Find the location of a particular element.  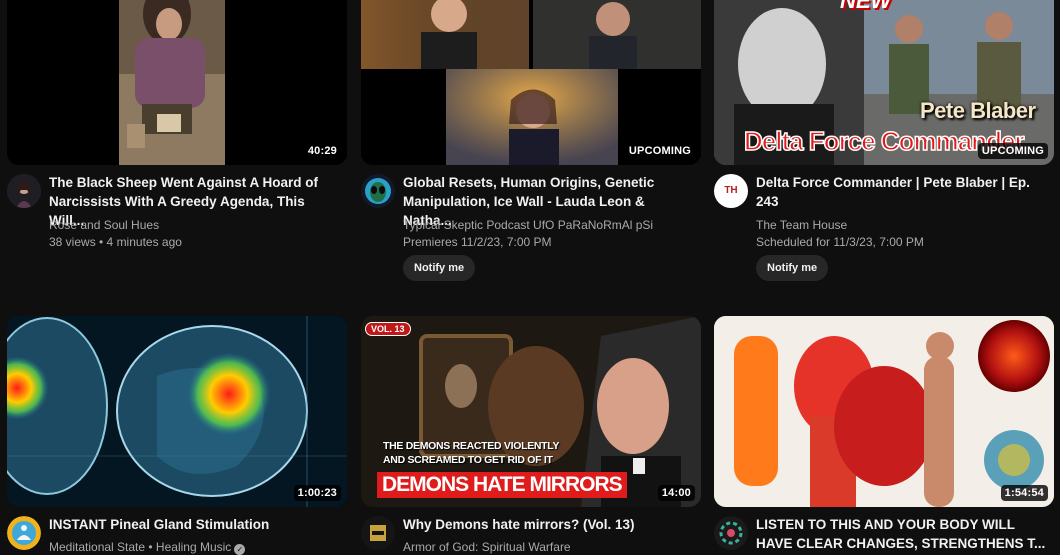

channel-name-text: Meditational State • Healing Music is located at coordinates (140, 547).